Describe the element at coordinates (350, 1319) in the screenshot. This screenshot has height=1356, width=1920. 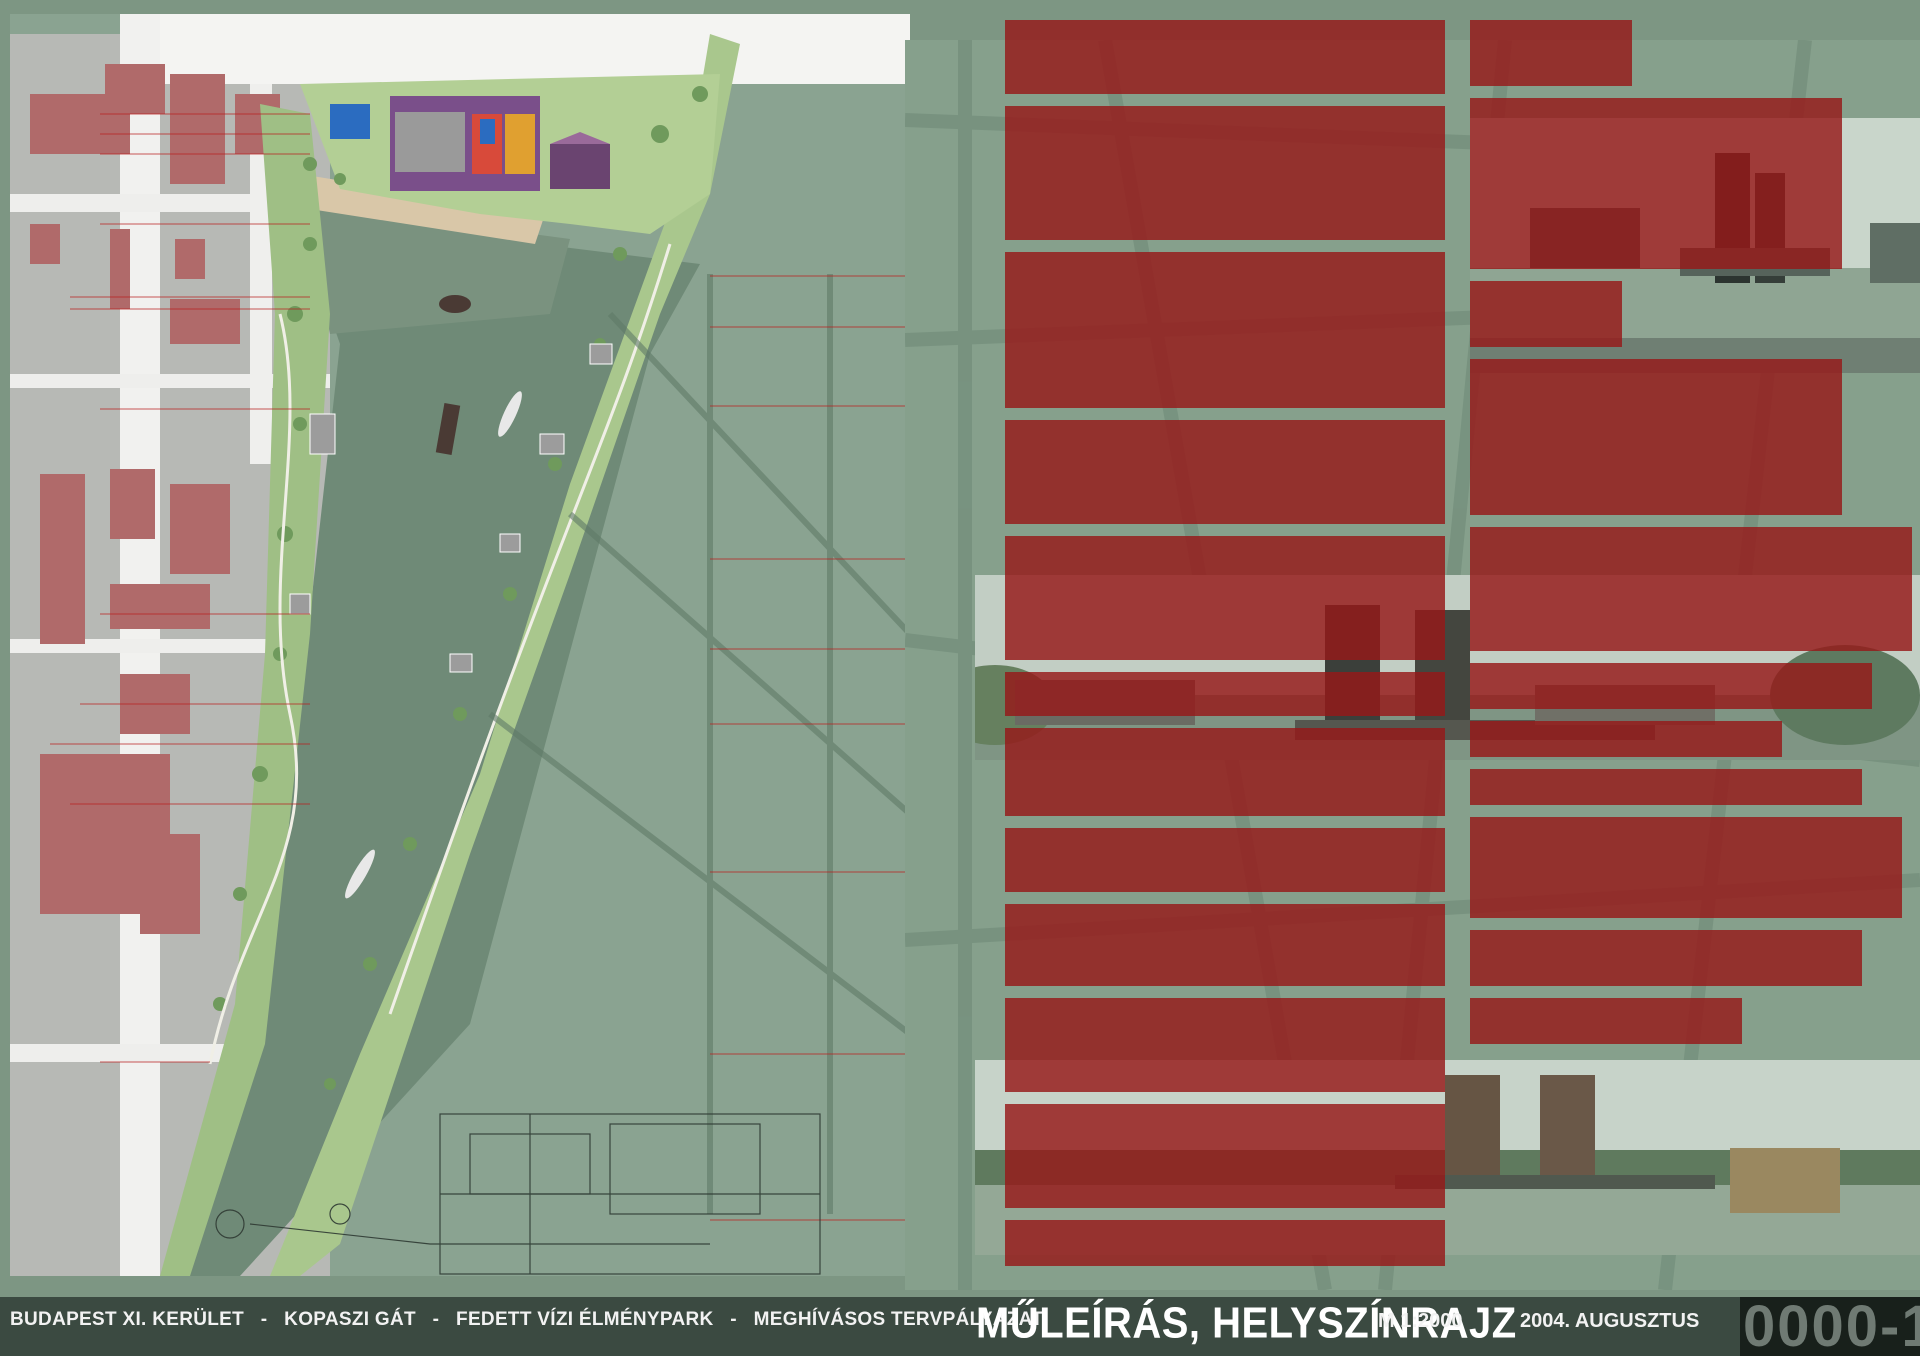
I see `site-text: KOPASZI GÁT` at that location.